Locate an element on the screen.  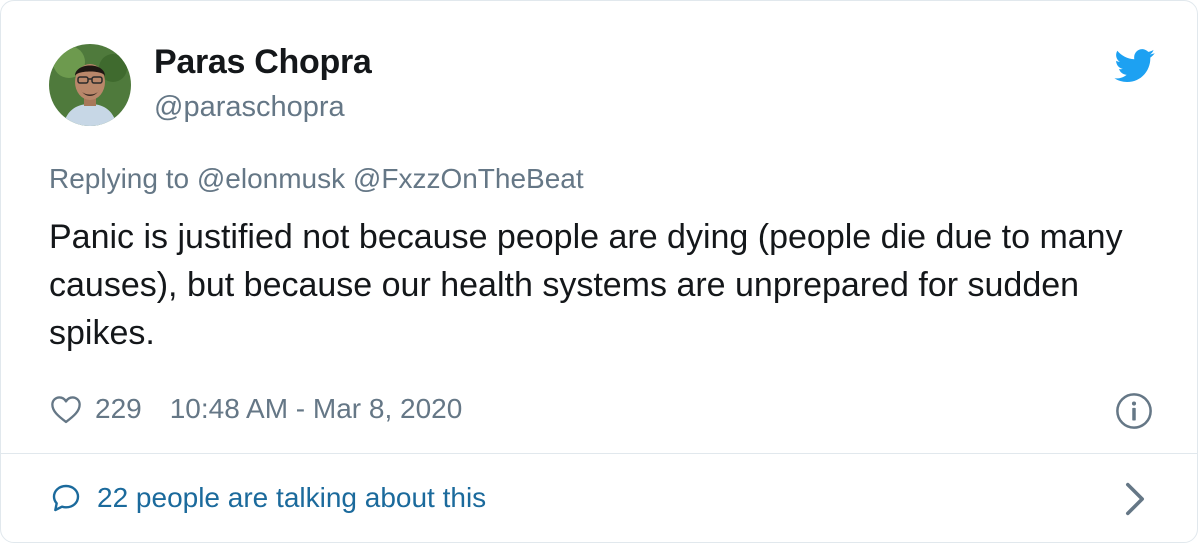
conversation-link: 22 people are talking about this is located at coordinates (267, 498).